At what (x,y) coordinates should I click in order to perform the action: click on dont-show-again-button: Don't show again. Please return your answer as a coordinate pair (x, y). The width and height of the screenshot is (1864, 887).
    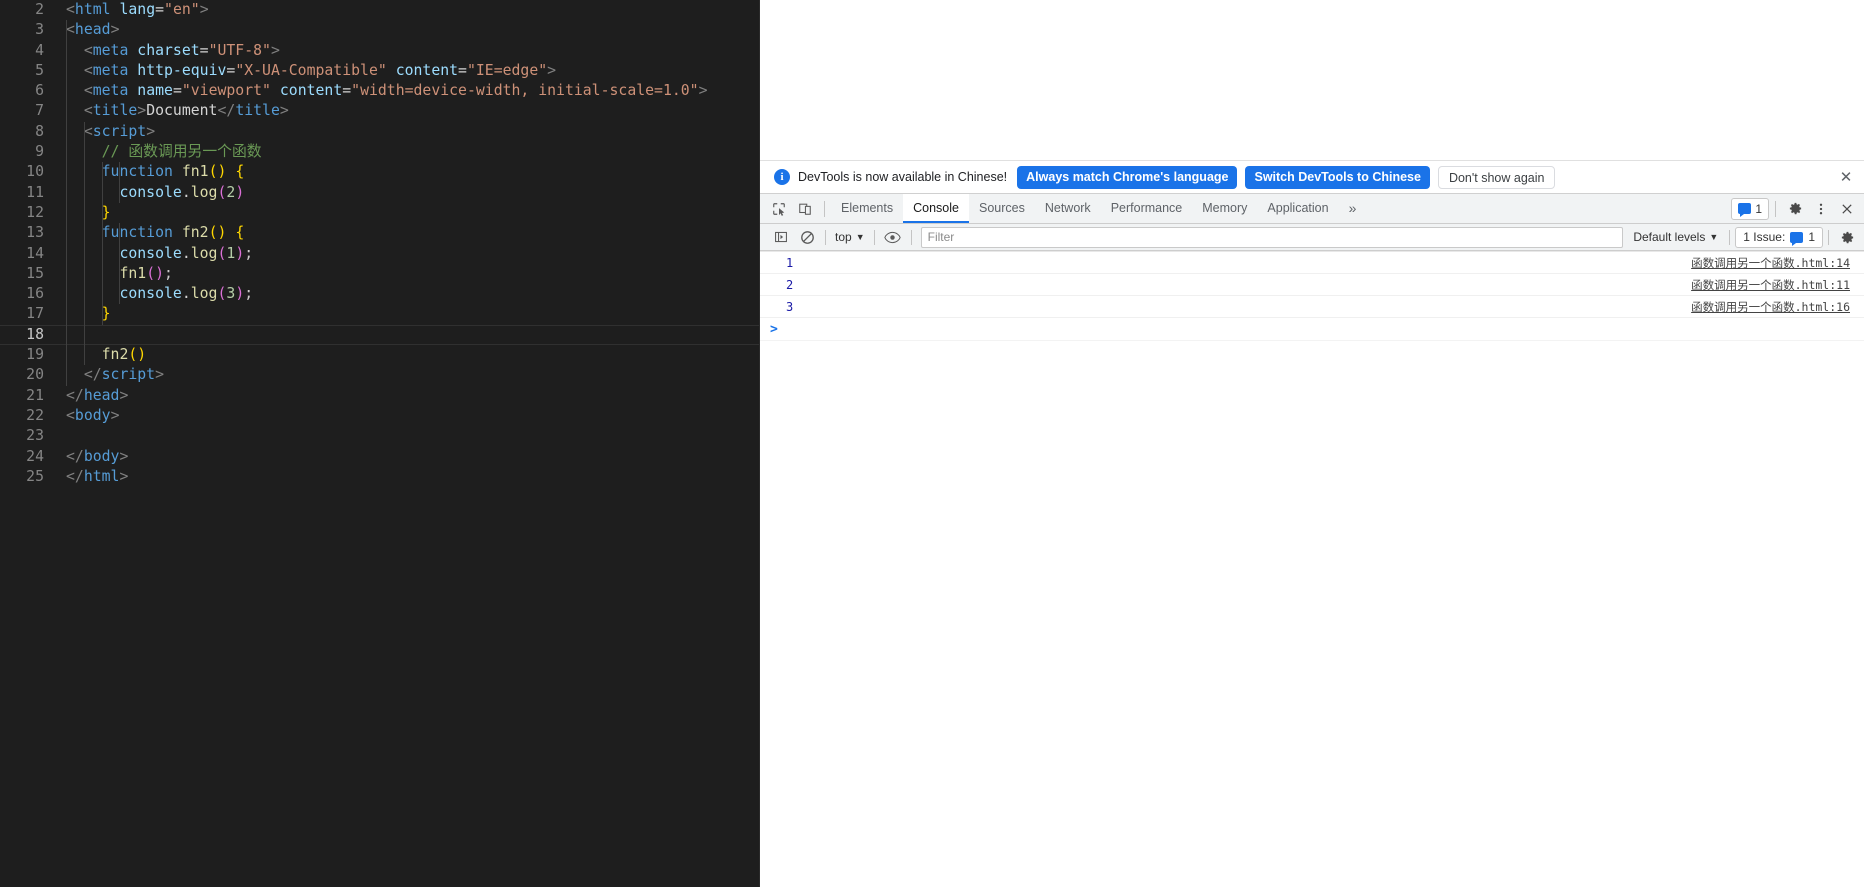
    Looking at the image, I should click on (1496, 177).